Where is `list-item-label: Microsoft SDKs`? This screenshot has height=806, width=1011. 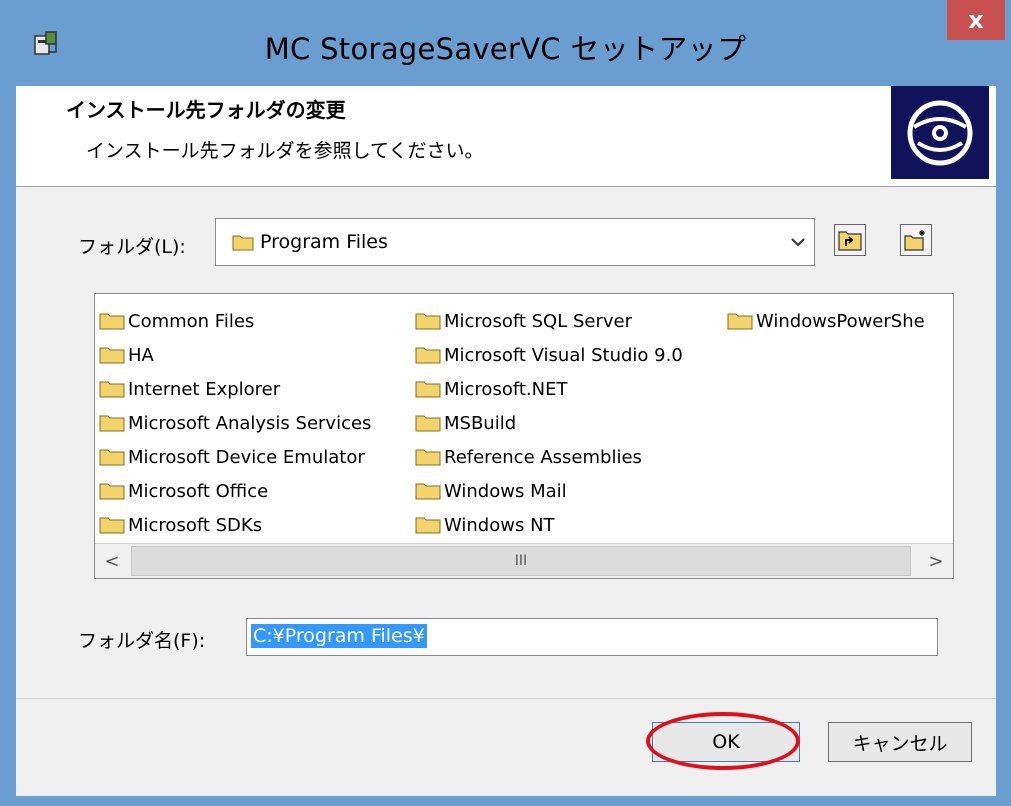
list-item-label: Microsoft SDKs is located at coordinates (195, 525).